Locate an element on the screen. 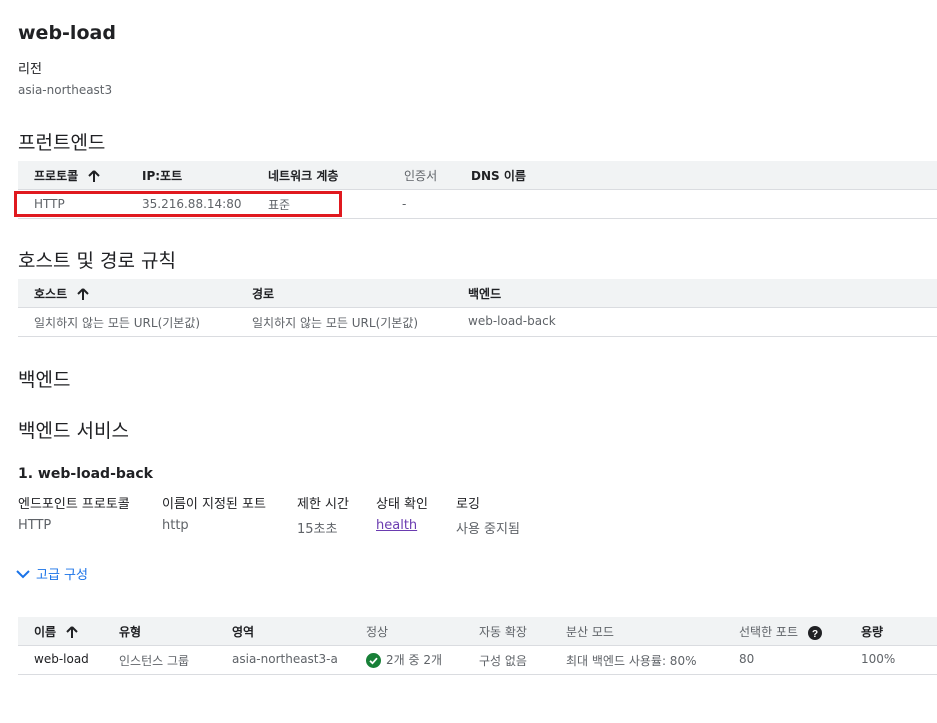  backend-section-title: 백엔드 is located at coordinates (44, 380).